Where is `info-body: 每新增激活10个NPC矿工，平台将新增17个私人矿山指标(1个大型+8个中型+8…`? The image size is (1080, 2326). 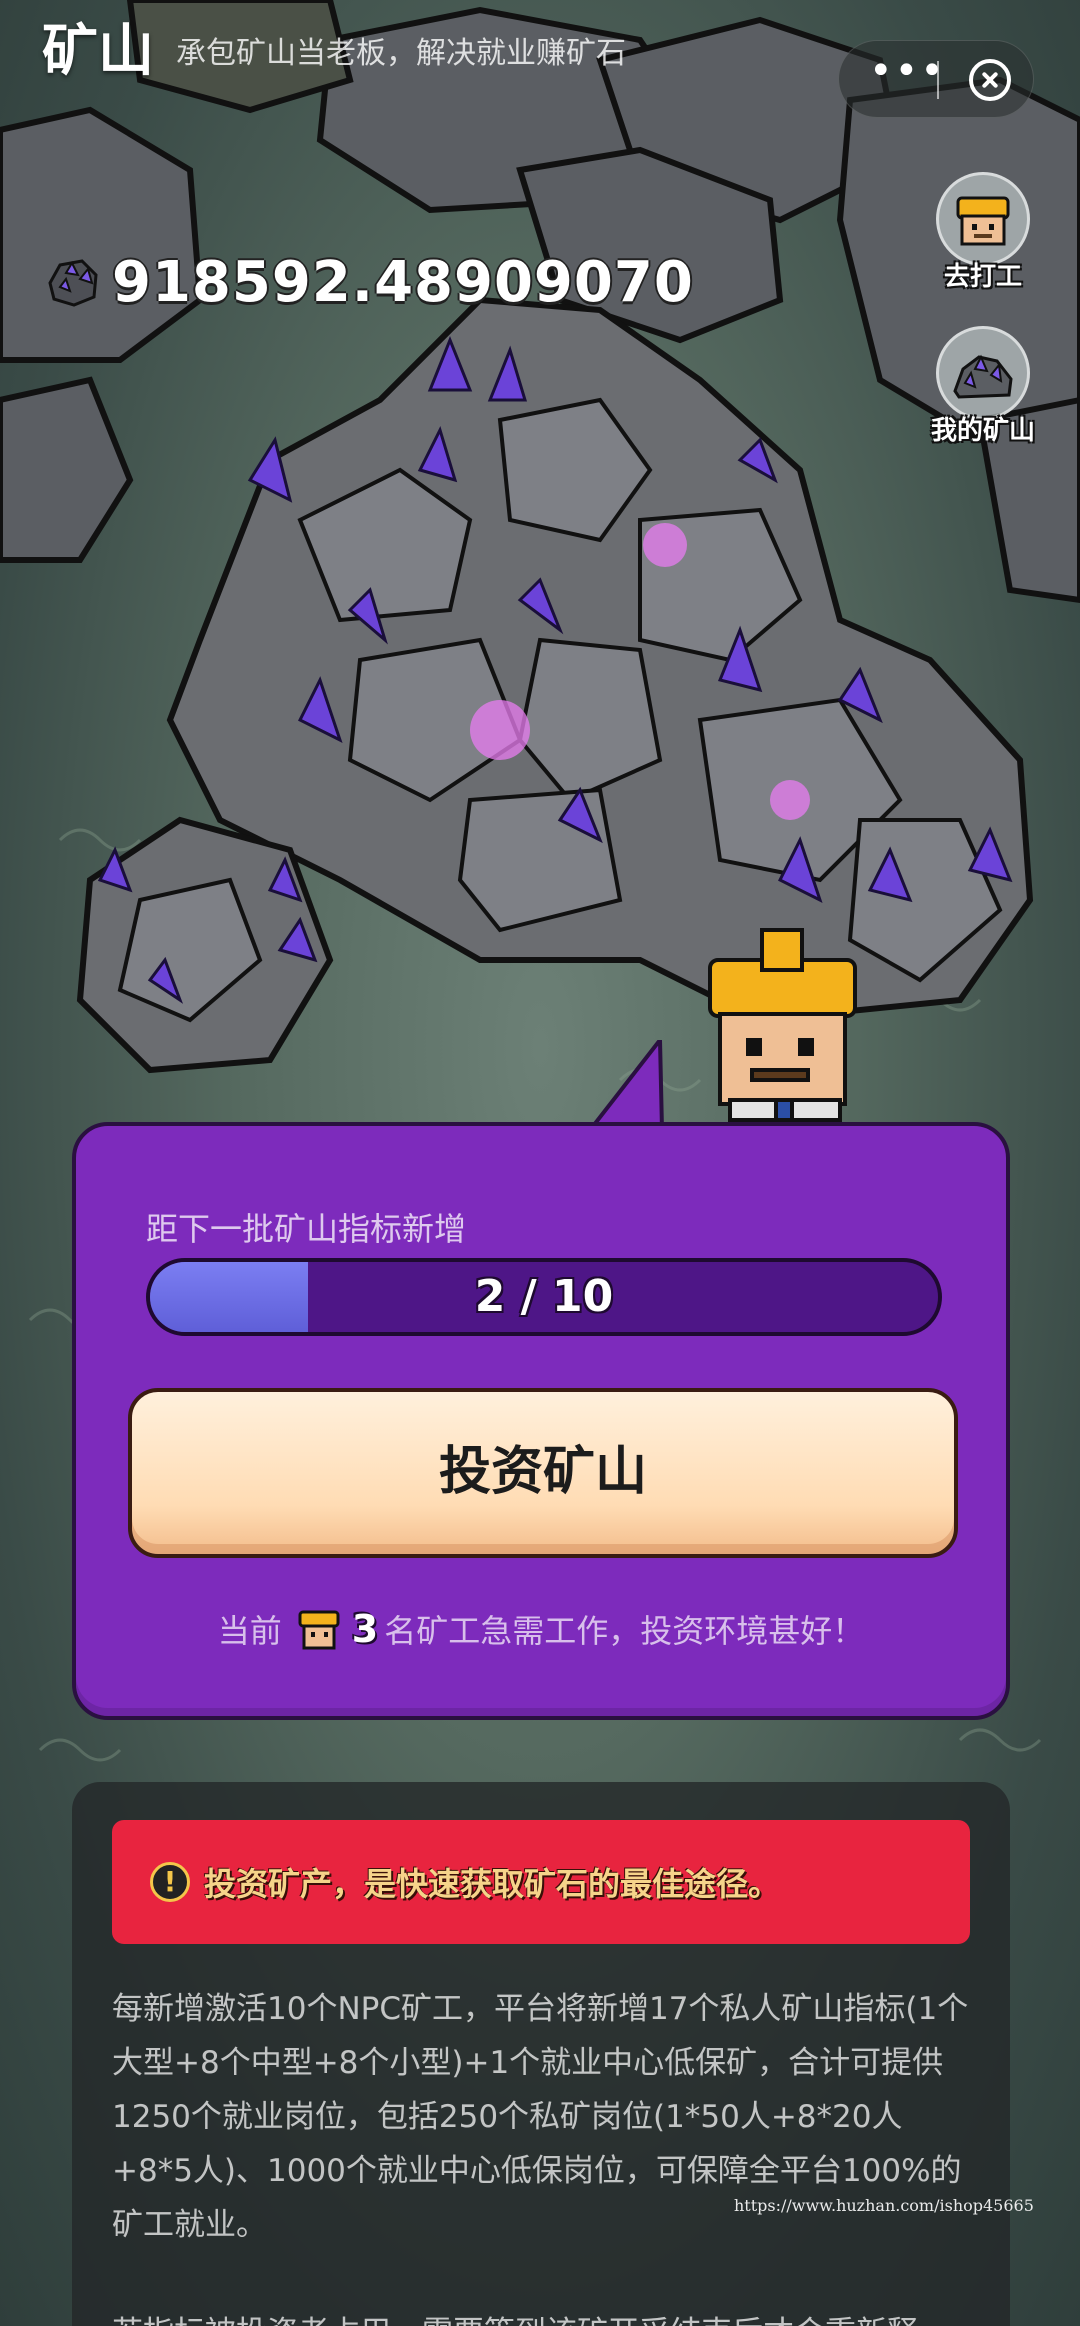
info-body: 每新增激活10个NPC矿工，平台将新增17个私人矿山指标(1个大型+8个中型+8… is located at coordinates (542, 2154).